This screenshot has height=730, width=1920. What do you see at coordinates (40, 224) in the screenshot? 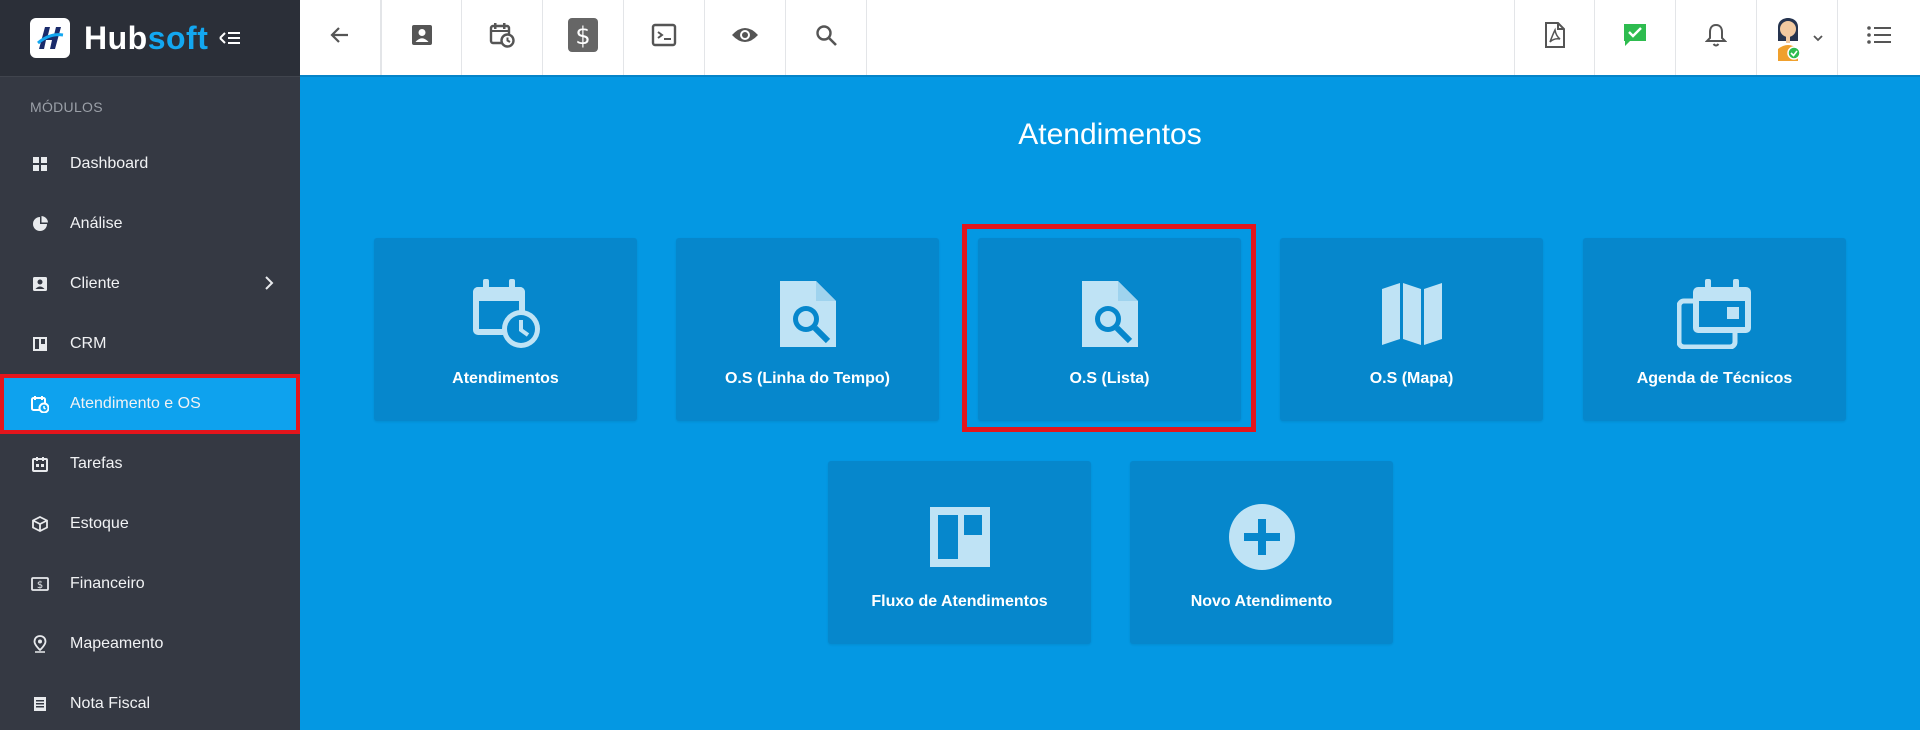
I see `pie-chart-icon` at bounding box center [40, 224].